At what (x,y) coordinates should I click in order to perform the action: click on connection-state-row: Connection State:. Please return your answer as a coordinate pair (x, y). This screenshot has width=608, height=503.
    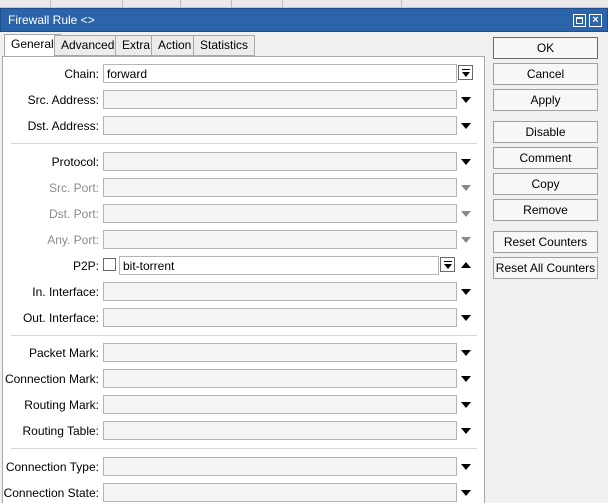
    Looking at the image, I should click on (244, 493).